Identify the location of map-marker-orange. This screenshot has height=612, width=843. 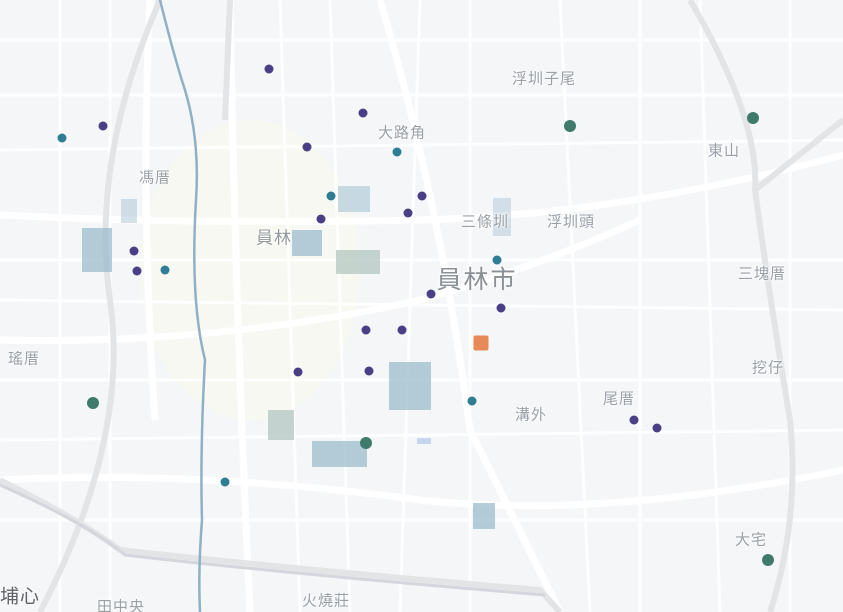
(481, 343).